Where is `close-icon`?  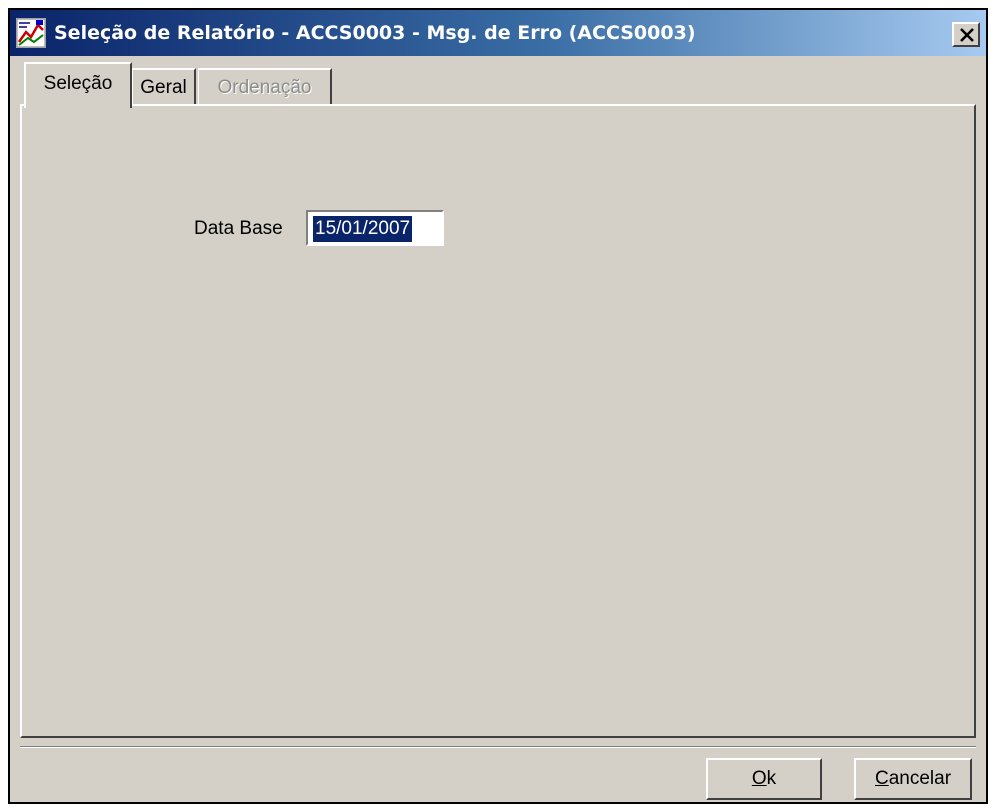 close-icon is located at coordinates (967, 35).